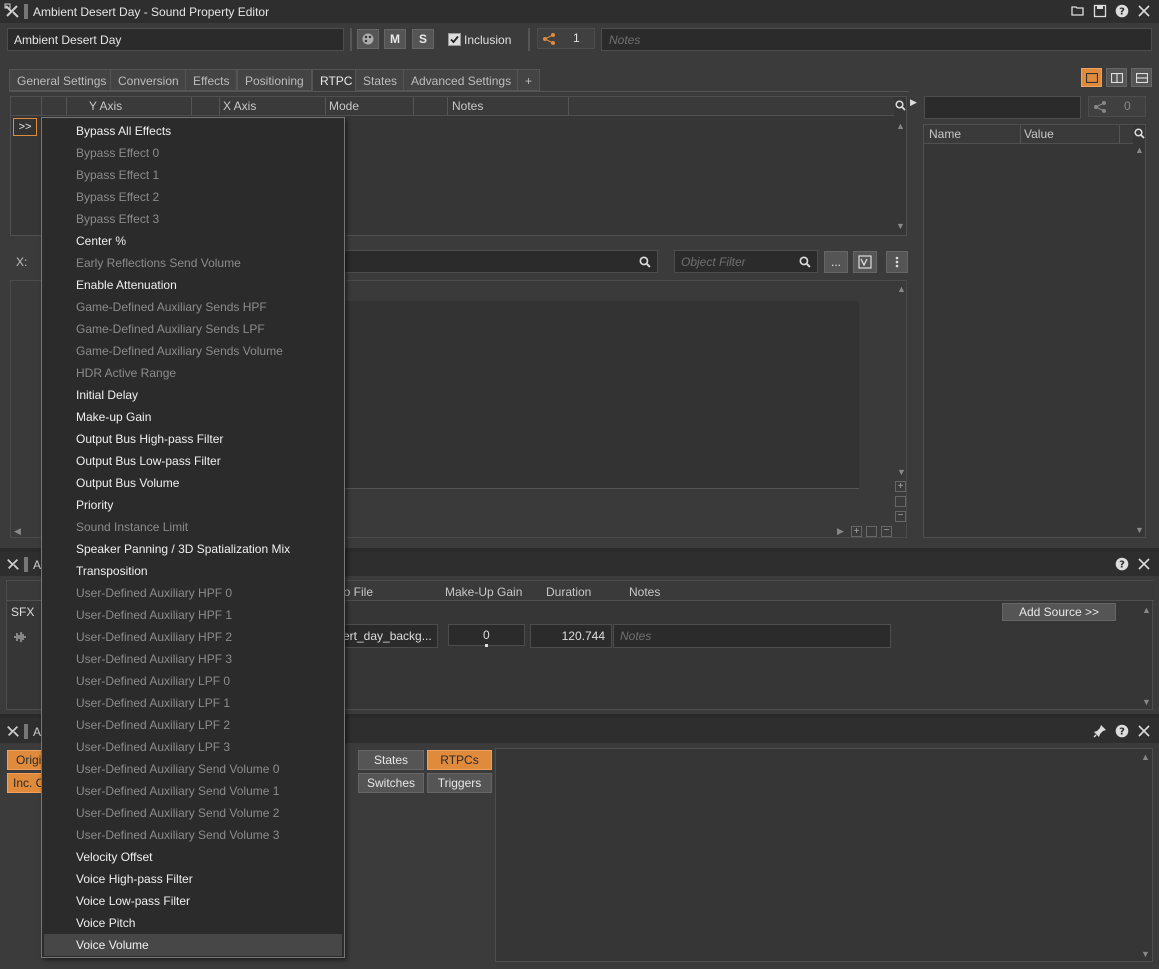 Image resolution: width=1159 pixels, height=969 pixels. I want to click on menu-item: User-Defined Auxiliary LPF 3, so click(193, 747).